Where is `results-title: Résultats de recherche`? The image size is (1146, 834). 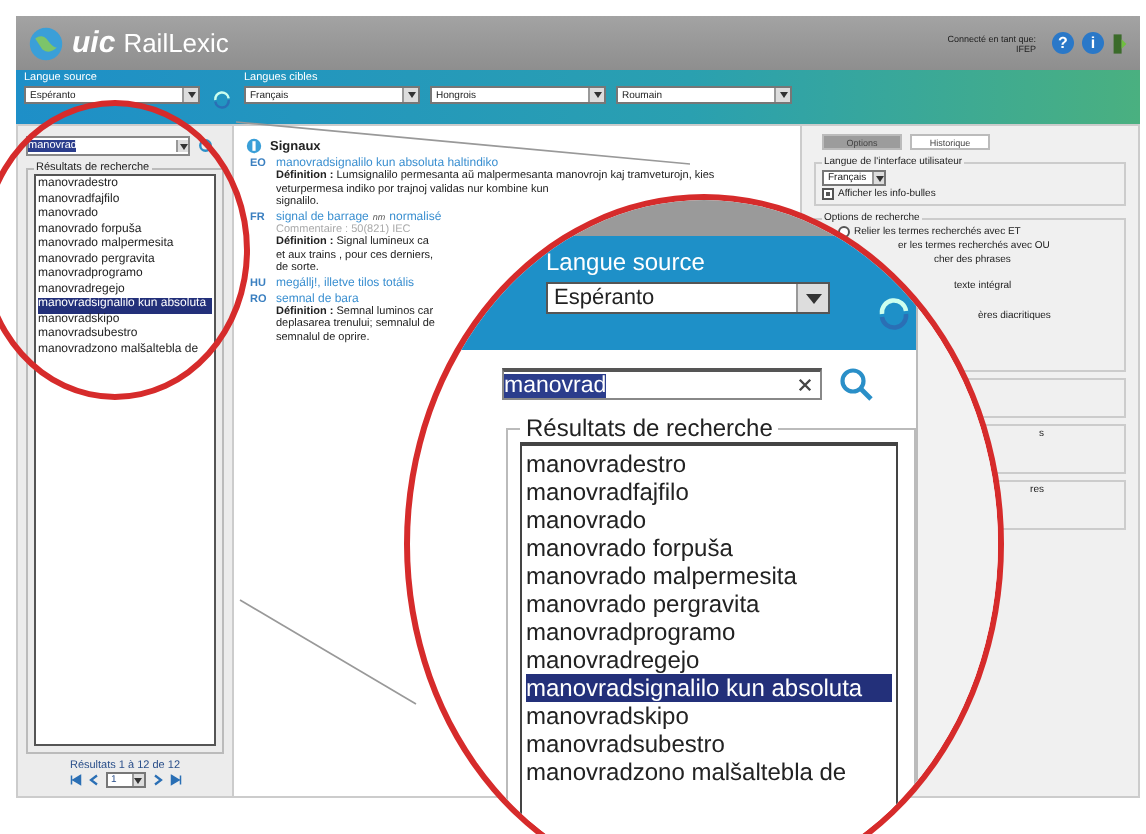
results-title: Résultats de recherche is located at coordinates (649, 428).